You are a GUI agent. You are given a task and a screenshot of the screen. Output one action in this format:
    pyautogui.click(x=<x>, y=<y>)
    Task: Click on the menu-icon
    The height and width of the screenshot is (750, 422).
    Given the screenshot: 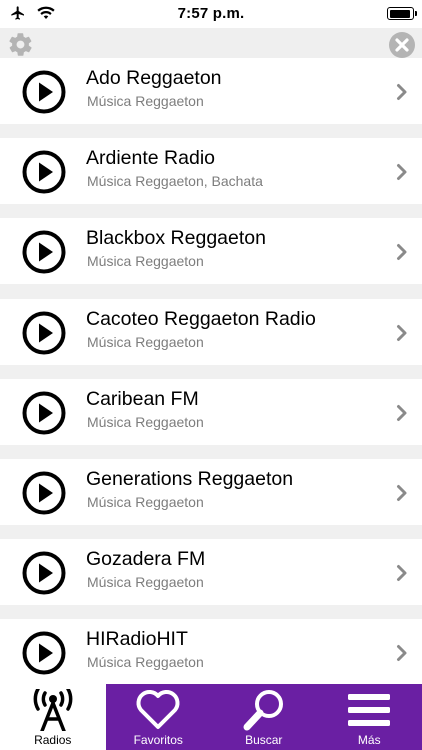 What is the action you would take?
    pyautogui.click(x=369, y=710)
    